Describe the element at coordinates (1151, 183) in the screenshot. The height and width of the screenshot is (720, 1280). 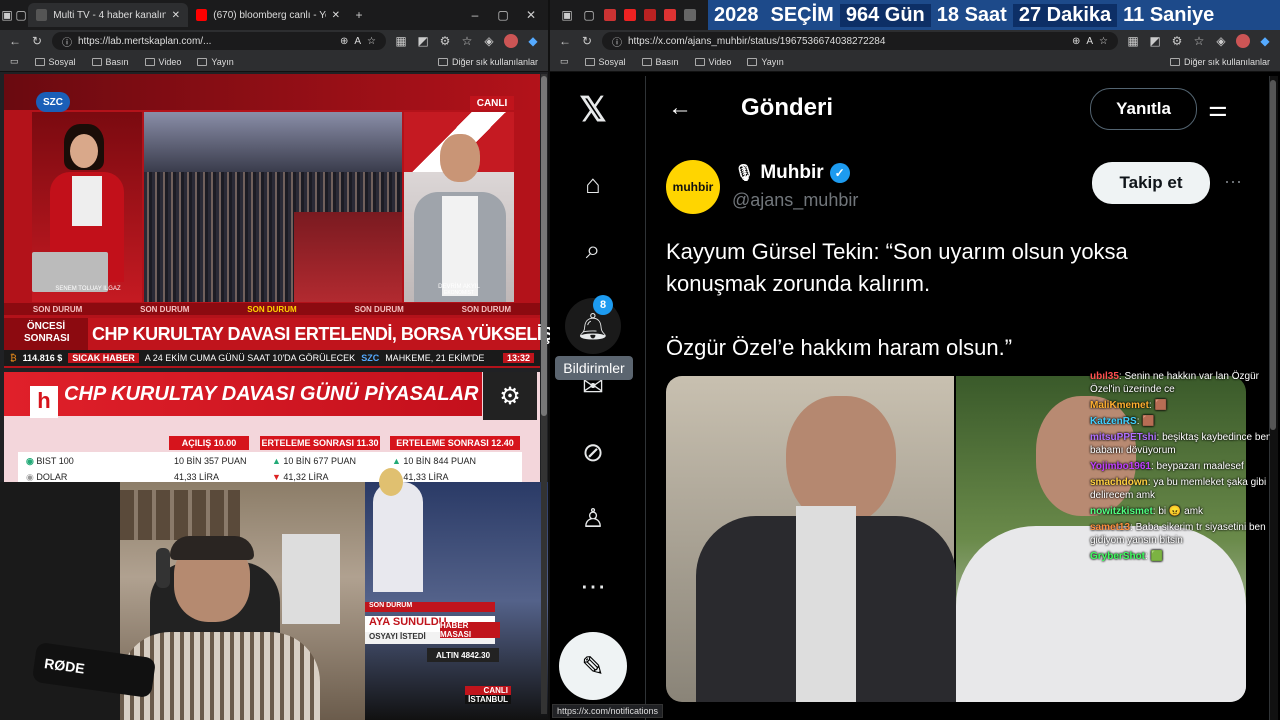
I see `follow-button: Takip et` at that location.